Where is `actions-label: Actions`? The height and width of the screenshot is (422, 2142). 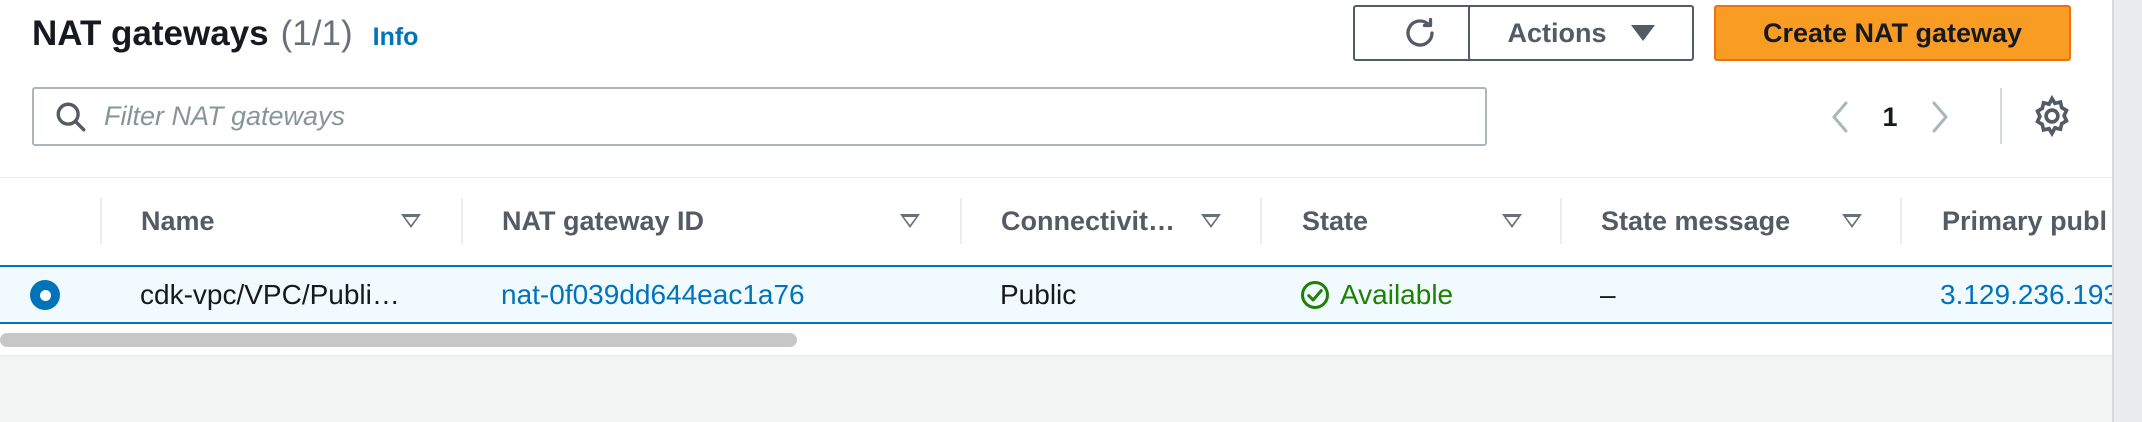 actions-label: Actions is located at coordinates (1557, 32).